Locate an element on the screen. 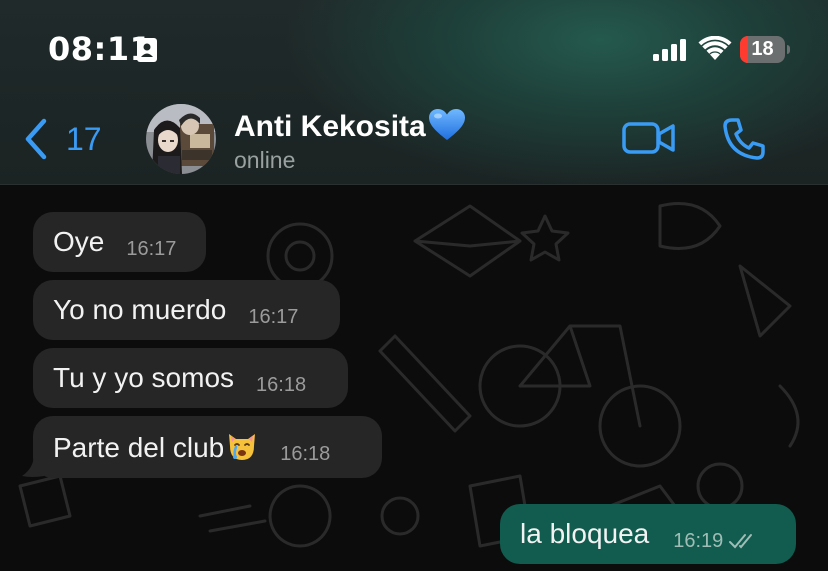  message-text: Yo no muerdo is located at coordinates (140, 309).